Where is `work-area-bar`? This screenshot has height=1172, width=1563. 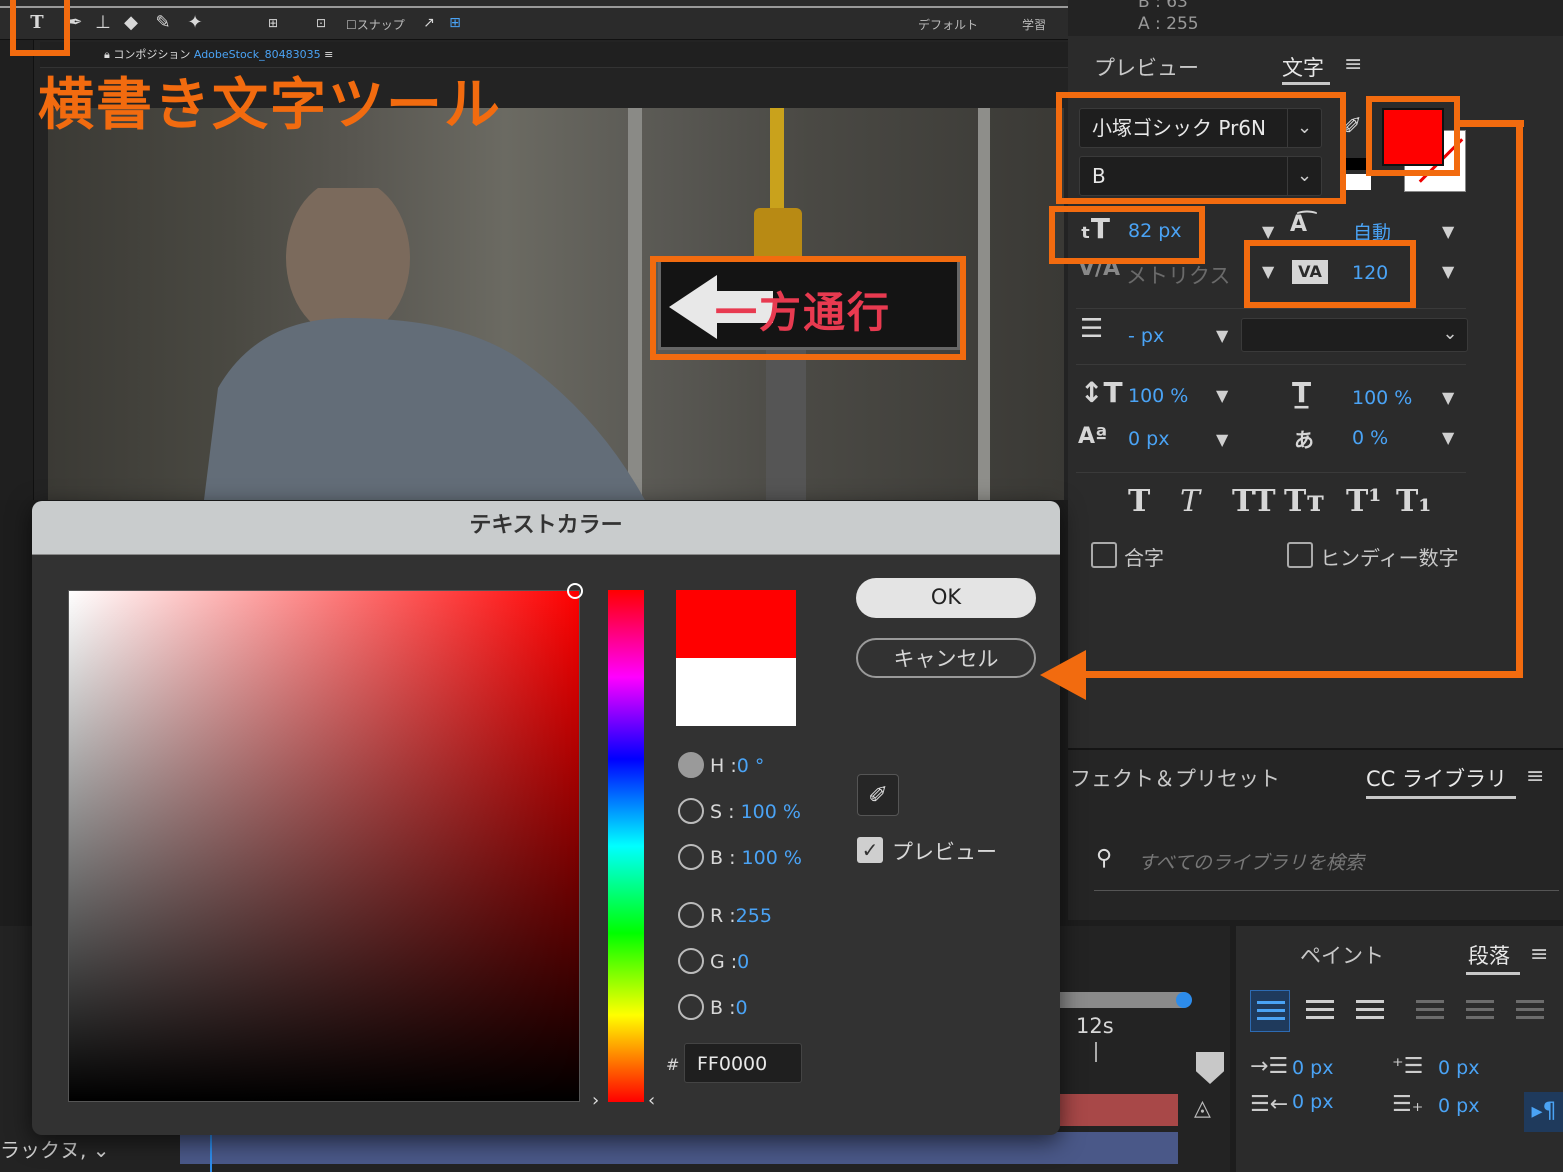 work-area-bar is located at coordinates (1122, 1000).